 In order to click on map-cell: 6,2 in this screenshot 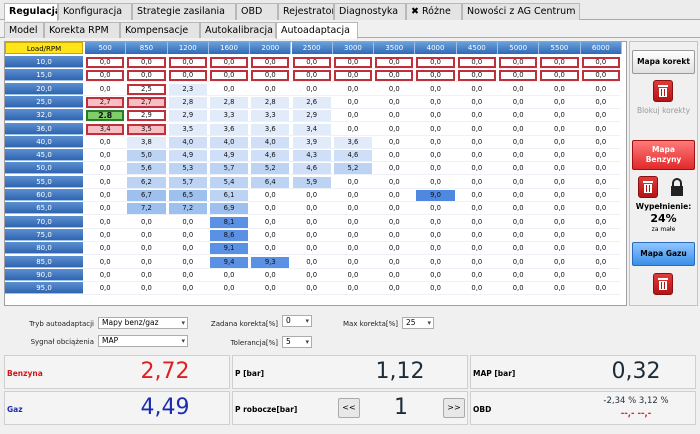, I will do `click(146, 182)`.